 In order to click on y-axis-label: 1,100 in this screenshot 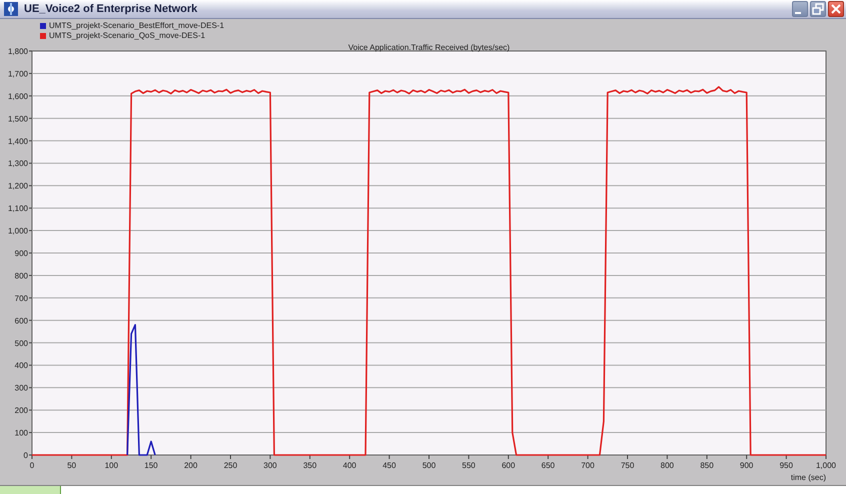, I will do `click(18, 209)`.